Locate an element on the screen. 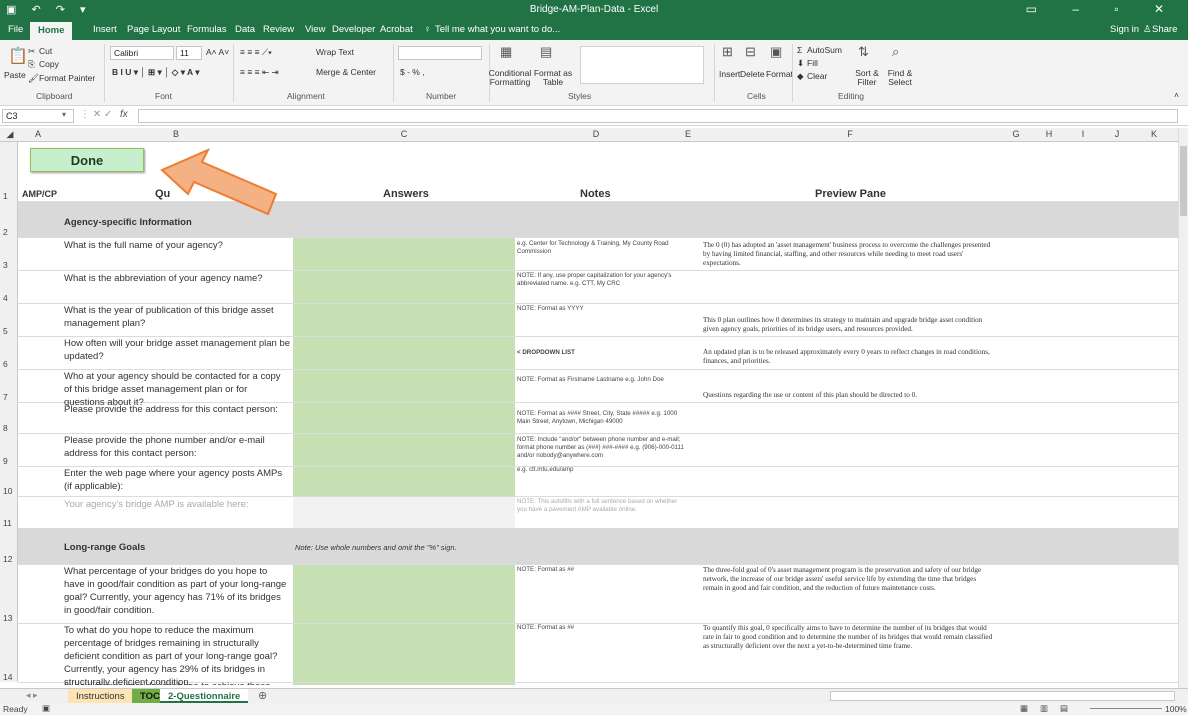  row-header: 8 is located at coordinates (9, 417).